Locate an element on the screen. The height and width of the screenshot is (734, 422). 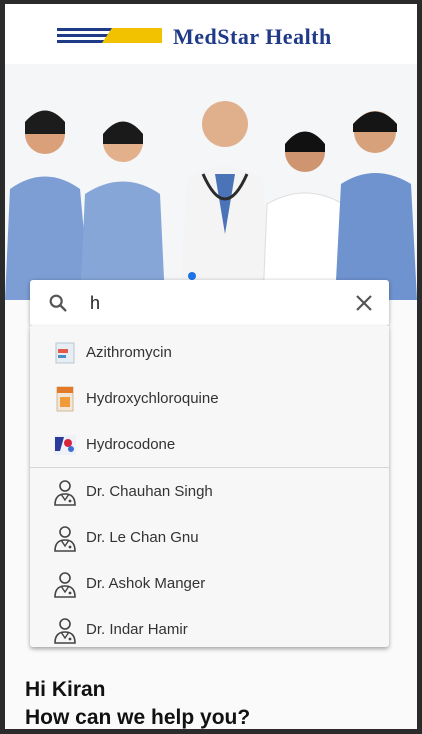
suggestion-doctor: Dr. Chauhan Singh is located at coordinates (209, 492).